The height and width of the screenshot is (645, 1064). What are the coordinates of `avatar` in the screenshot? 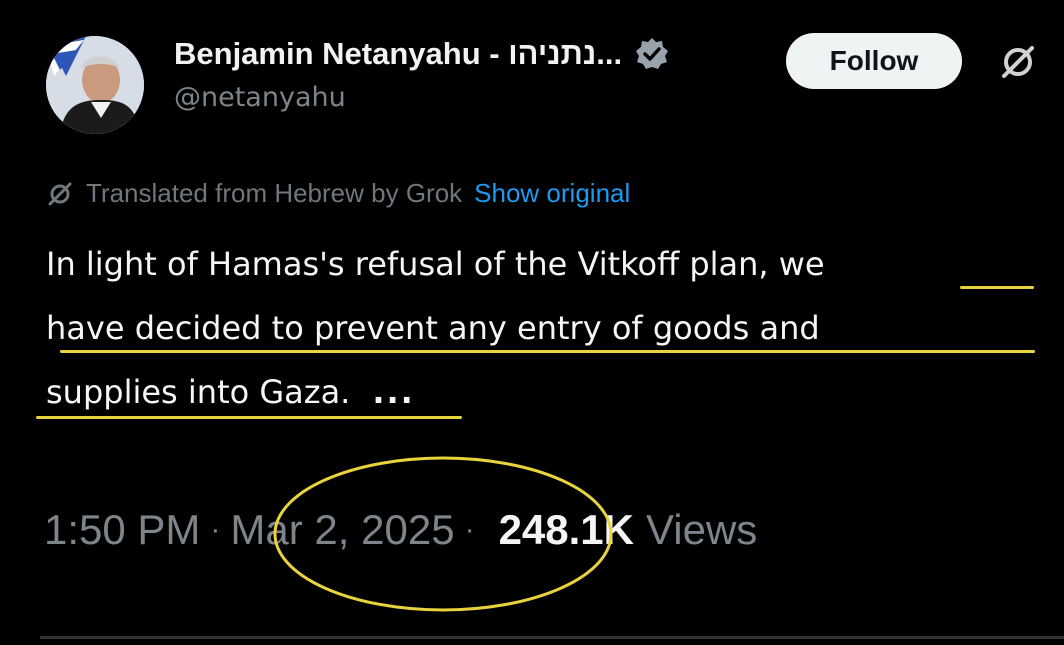 It's located at (95, 85).